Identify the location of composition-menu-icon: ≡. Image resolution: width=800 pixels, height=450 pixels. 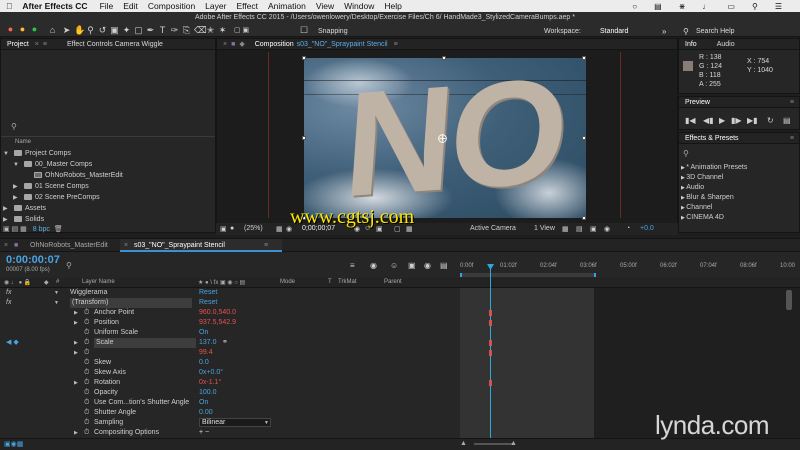
(396, 44).